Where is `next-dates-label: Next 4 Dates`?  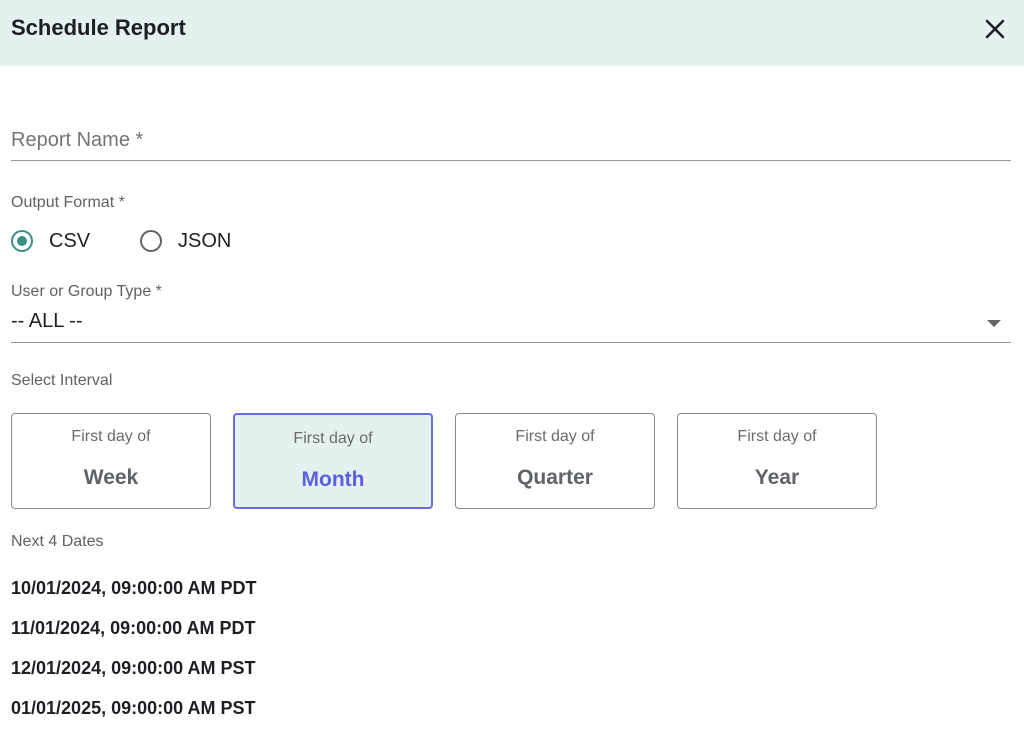 next-dates-label: Next 4 Dates is located at coordinates (57, 541).